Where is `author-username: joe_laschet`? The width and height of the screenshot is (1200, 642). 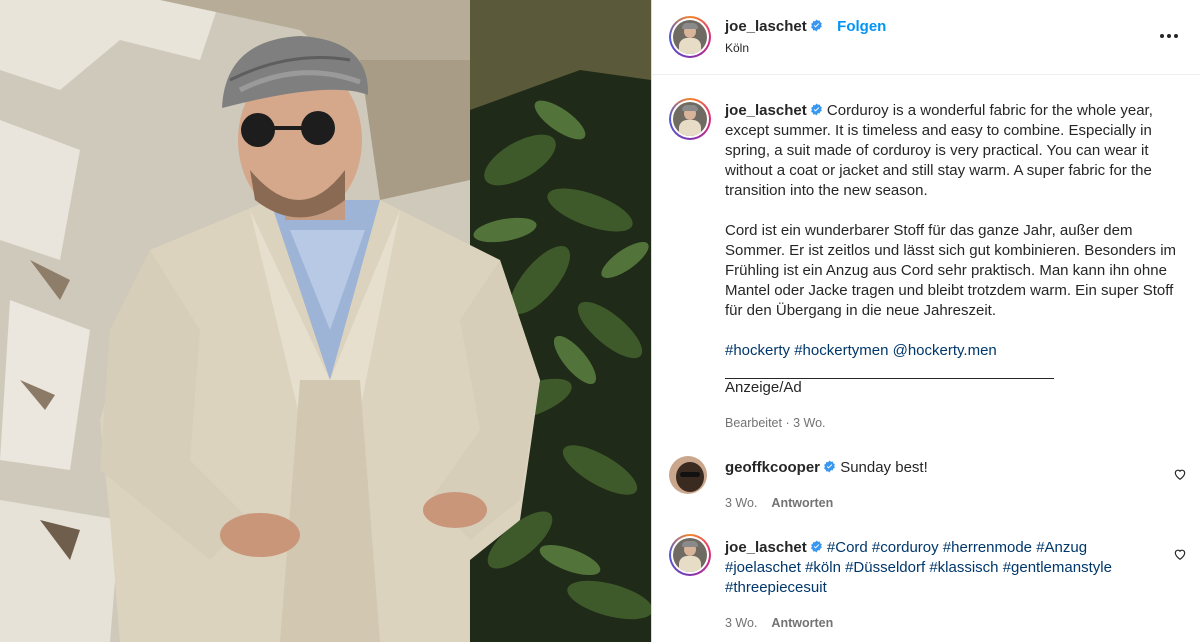 author-username: joe_laschet is located at coordinates (766, 26).